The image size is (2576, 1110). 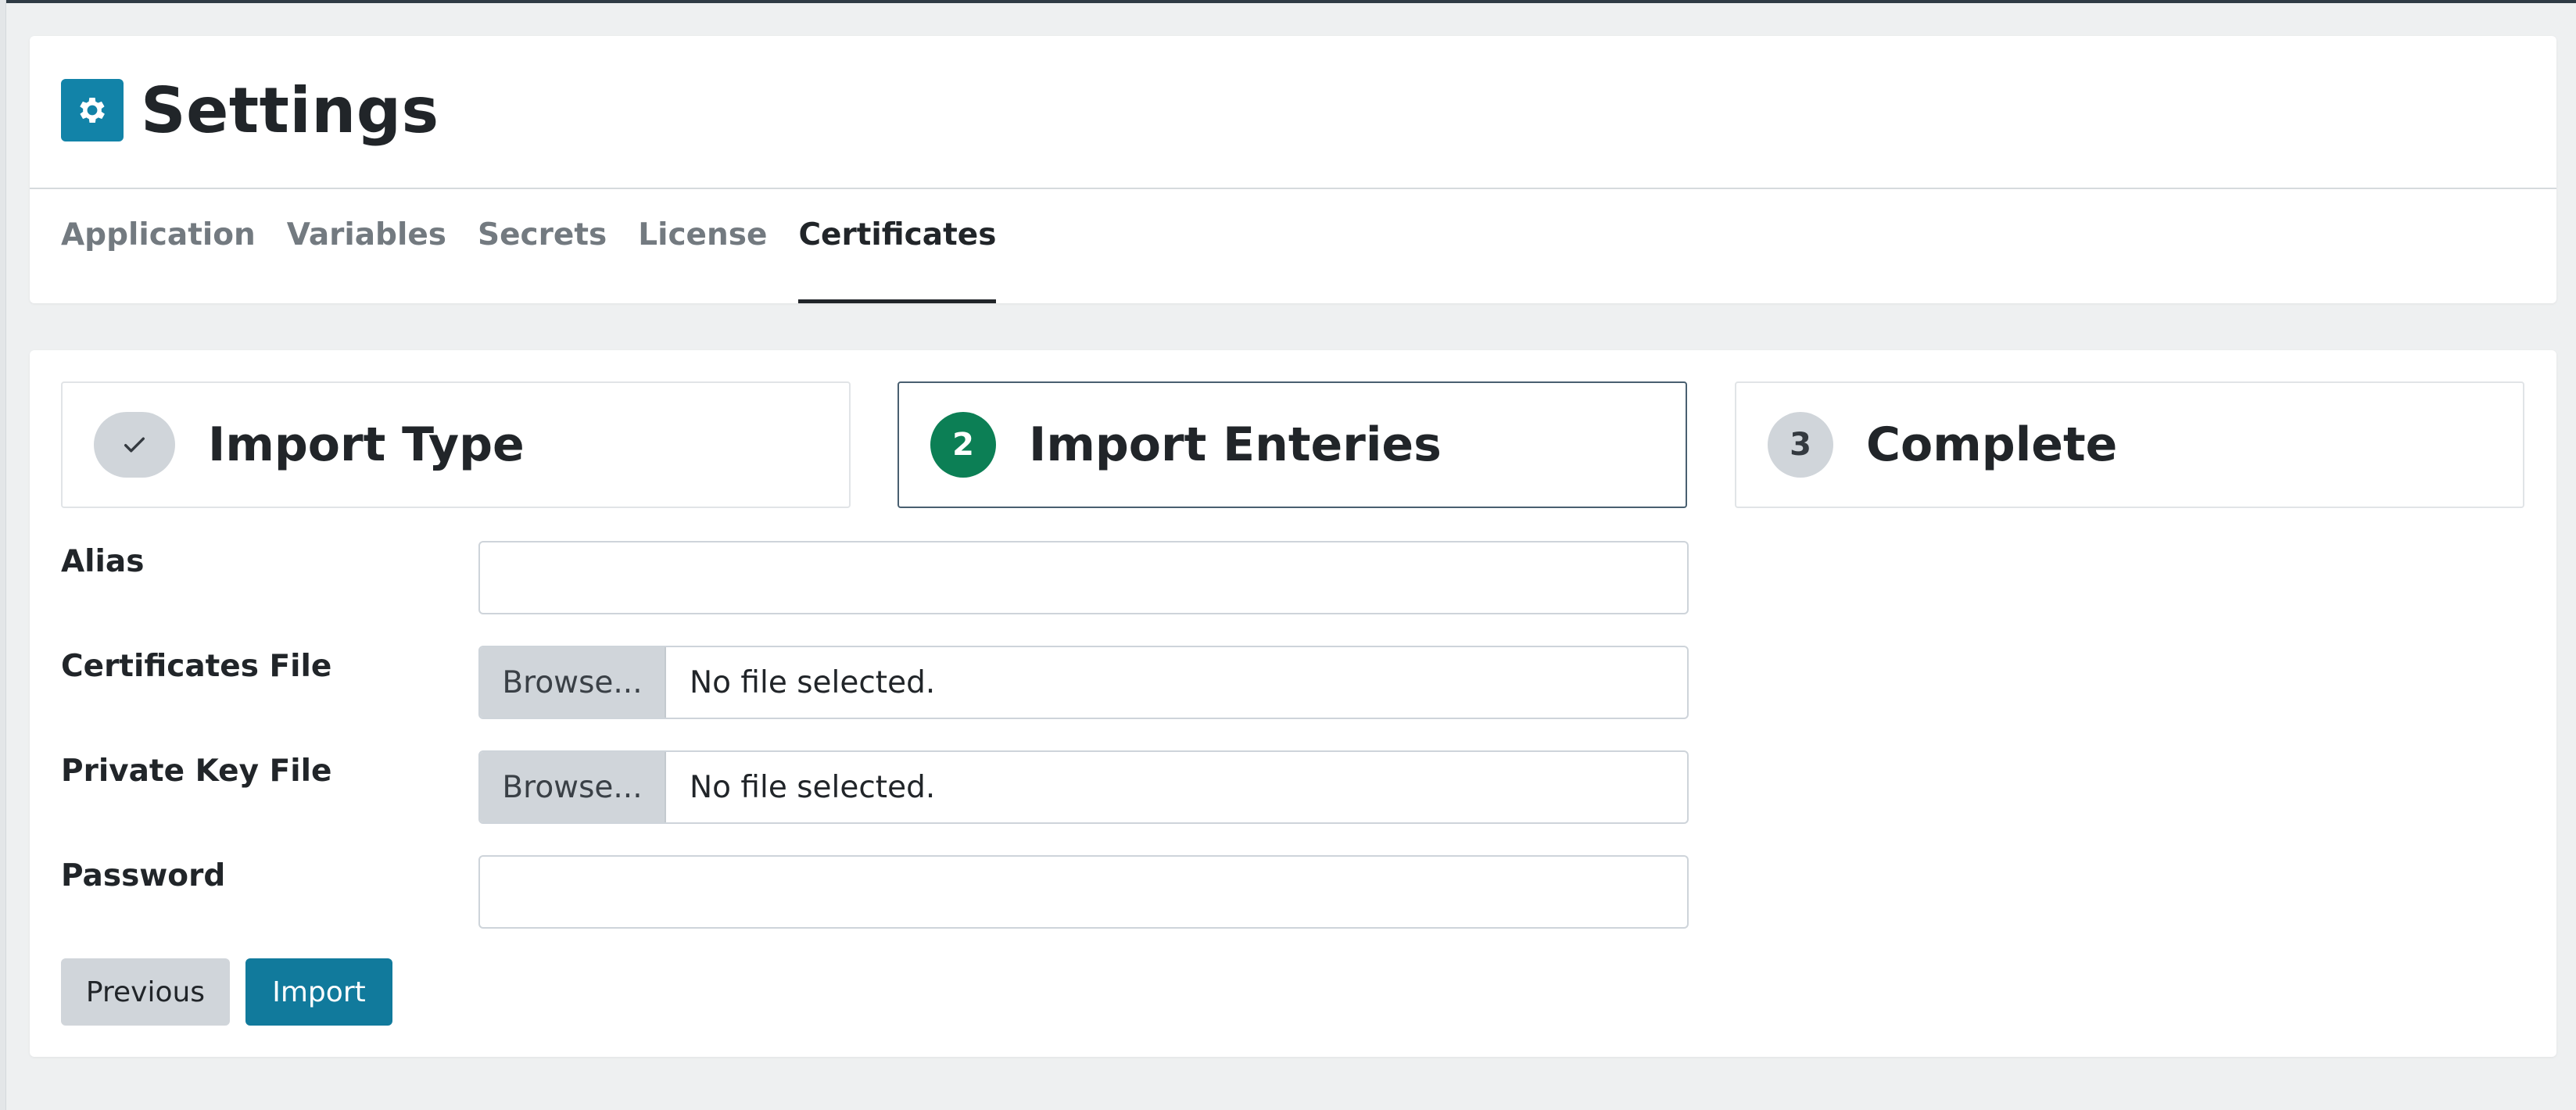 What do you see at coordinates (1083, 892) in the screenshot?
I see `password-input` at bounding box center [1083, 892].